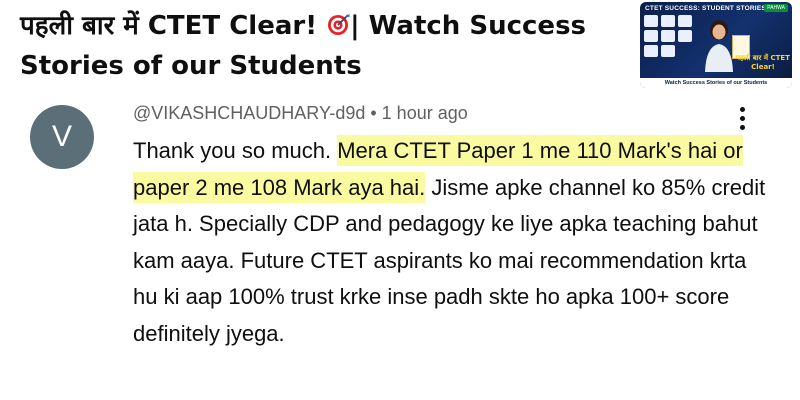  I want to click on thumbnail-bottom-text: Watch Success Stories of our Students, so click(716, 83).